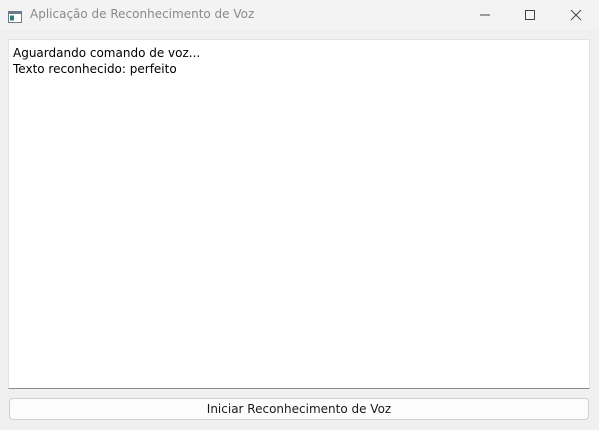 Image resolution: width=599 pixels, height=430 pixels. What do you see at coordinates (95, 69) in the screenshot?
I see `recognized-text-line: Texto reconhecido: perfeito` at bounding box center [95, 69].